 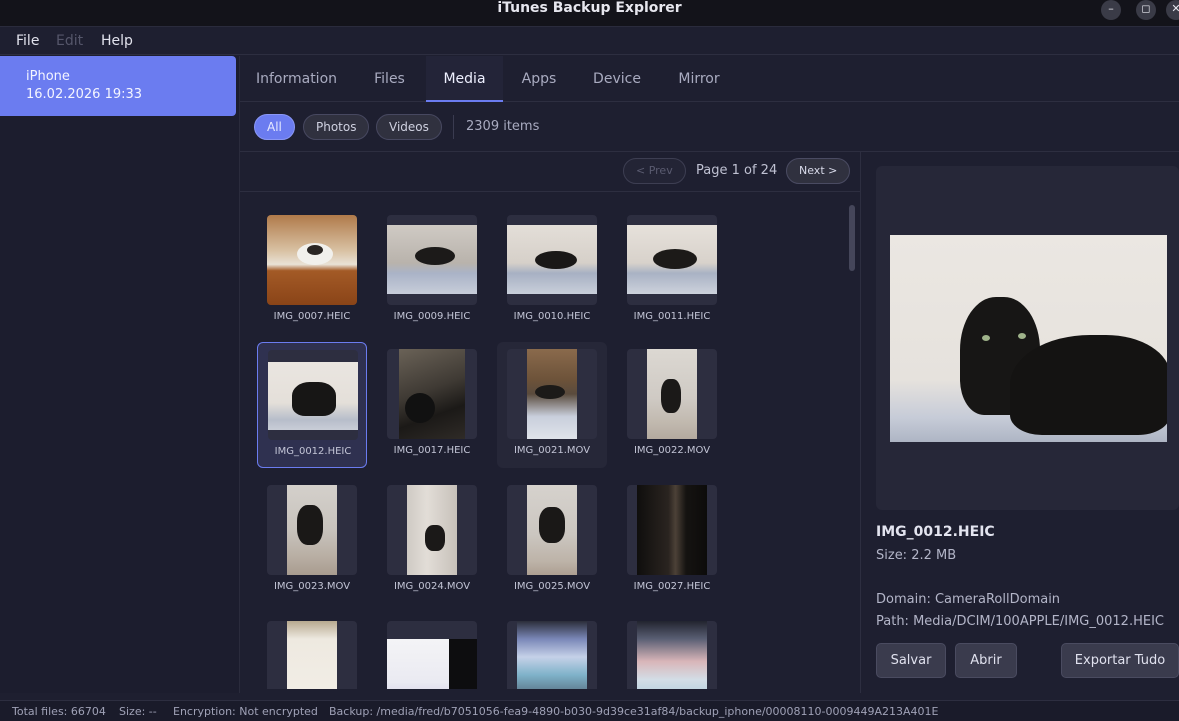 What do you see at coordinates (552, 450) in the screenshot?
I see `media-filename: IMG_0021.MOV` at bounding box center [552, 450].